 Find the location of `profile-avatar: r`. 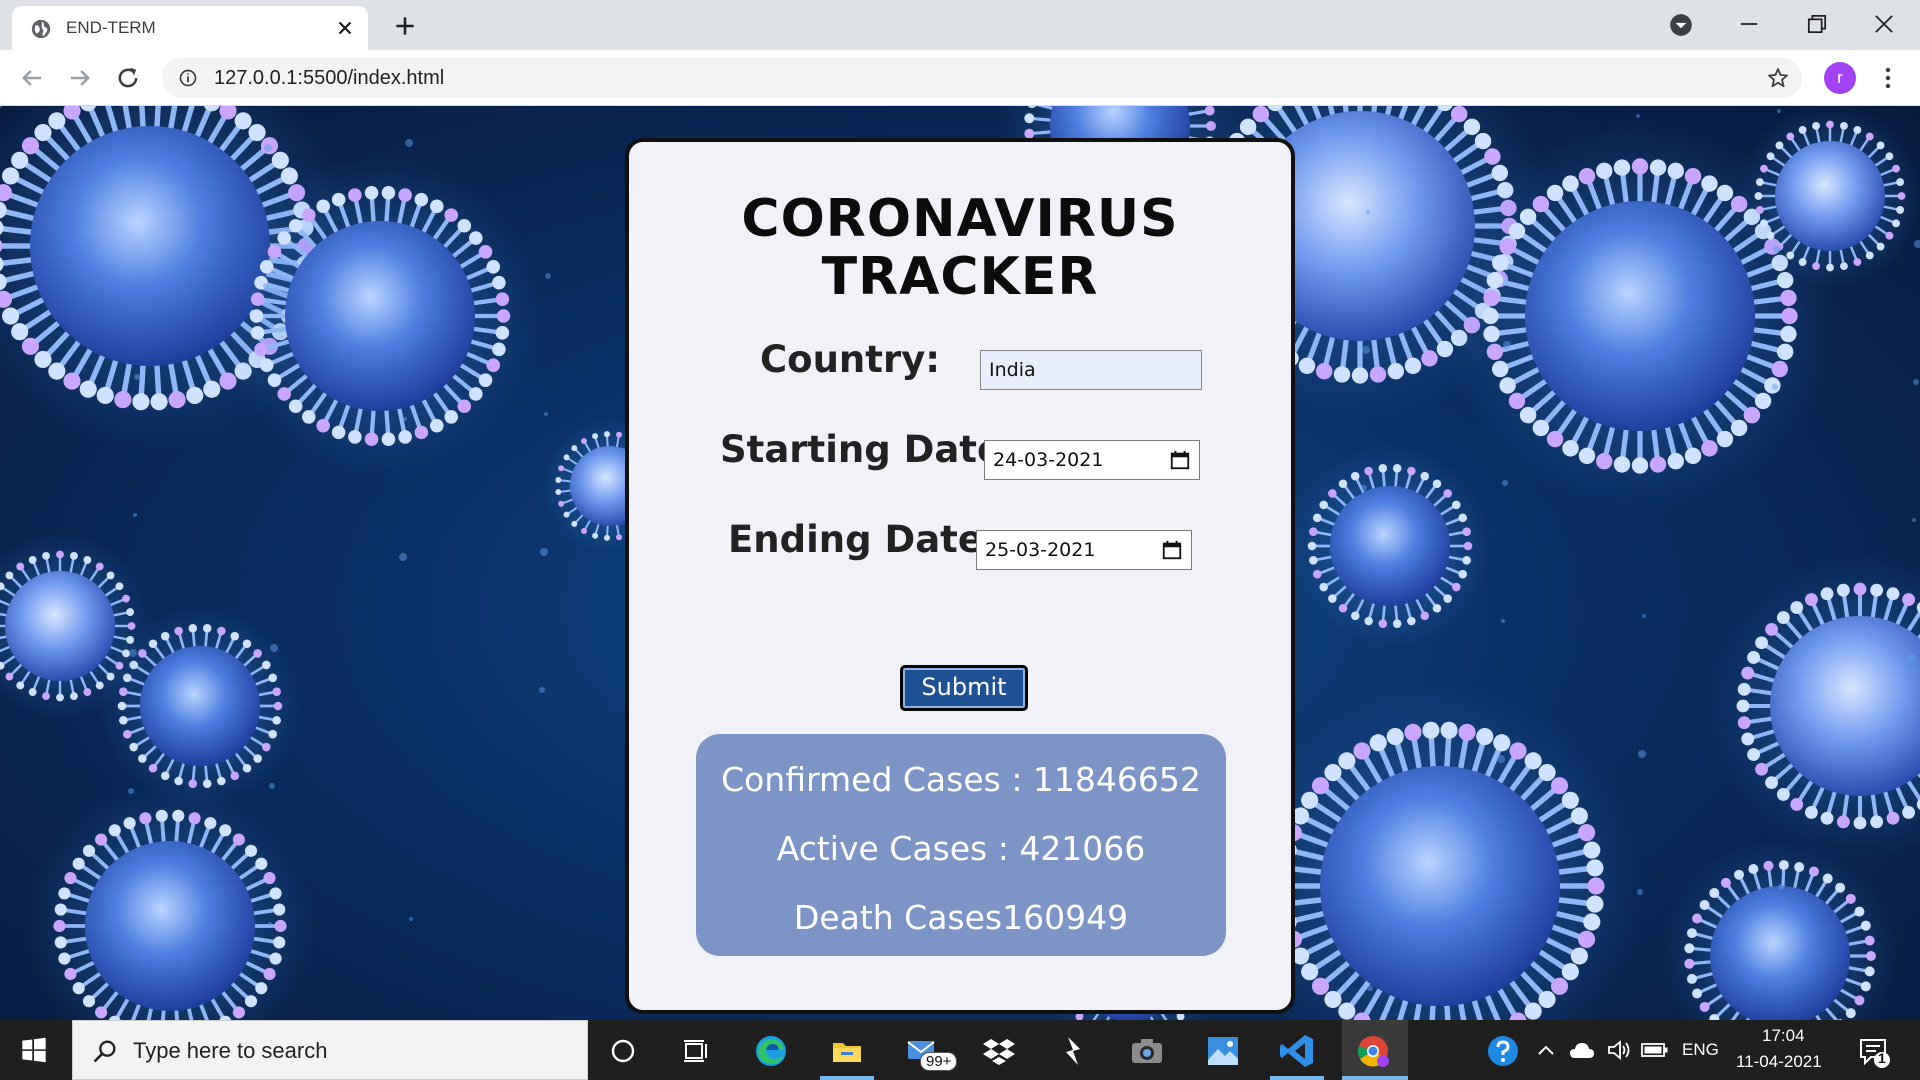

profile-avatar: r is located at coordinates (1840, 78).